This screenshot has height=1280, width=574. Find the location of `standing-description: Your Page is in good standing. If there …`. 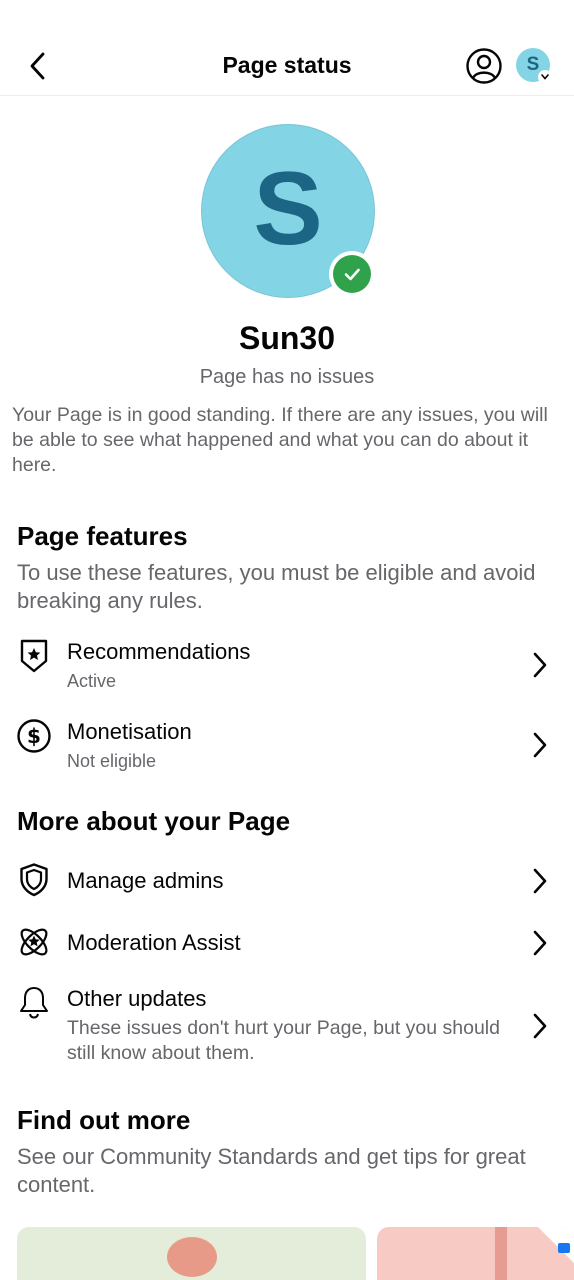

standing-description: Your Page is in good standing. If there … is located at coordinates (280, 440).